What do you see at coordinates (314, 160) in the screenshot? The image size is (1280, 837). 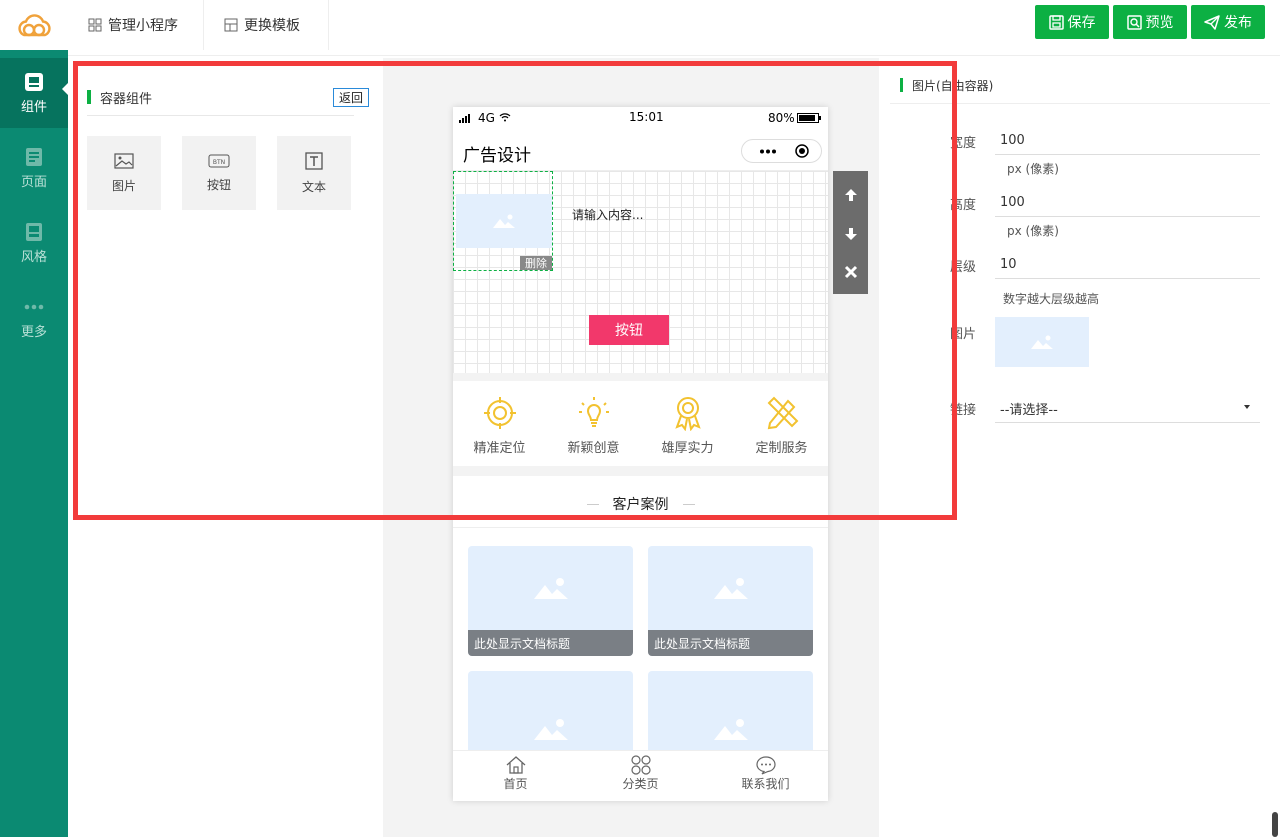 I see `text-icon` at bounding box center [314, 160].